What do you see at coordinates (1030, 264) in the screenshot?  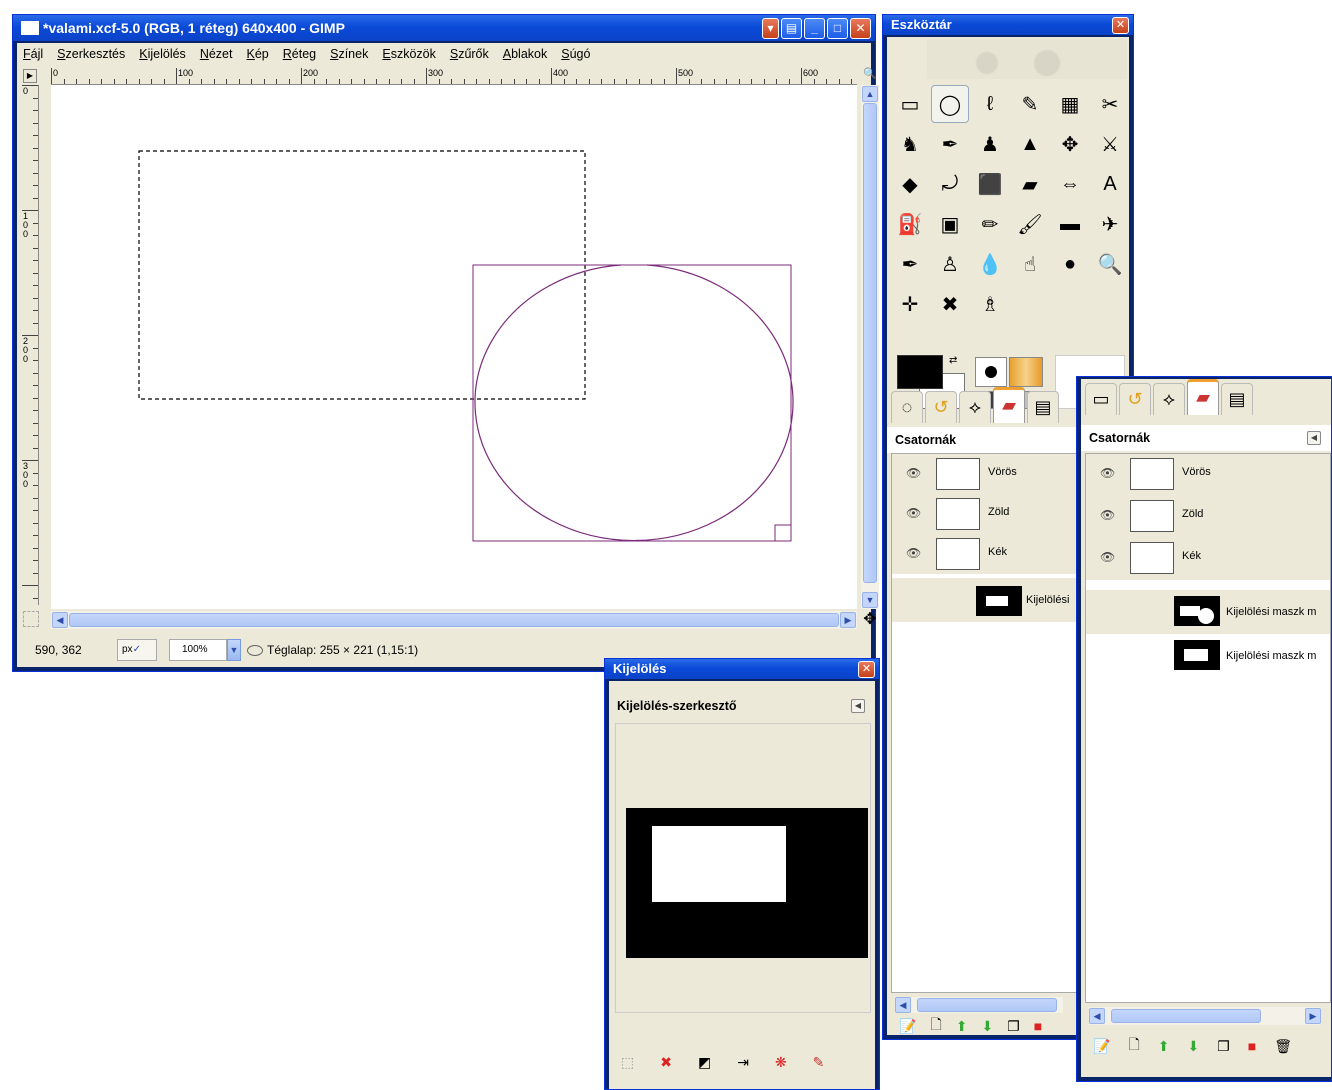 I see `smudge-icon: ☝` at bounding box center [1030, 264].